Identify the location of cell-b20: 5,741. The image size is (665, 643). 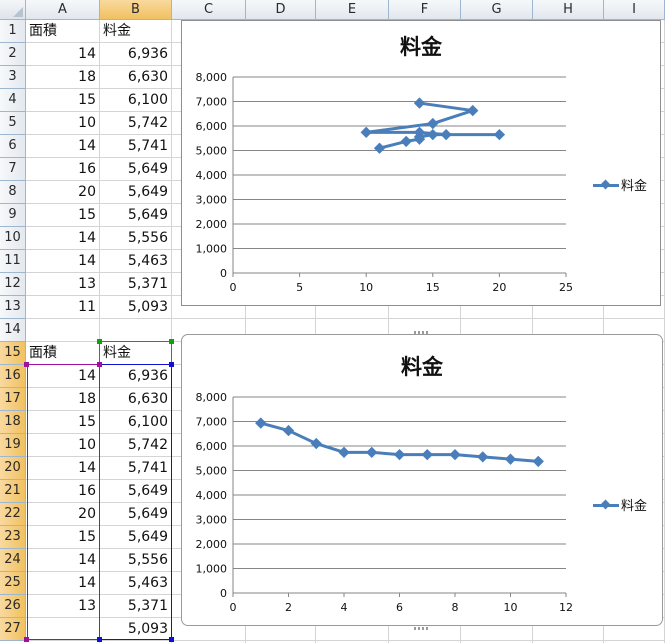
(135, 468).